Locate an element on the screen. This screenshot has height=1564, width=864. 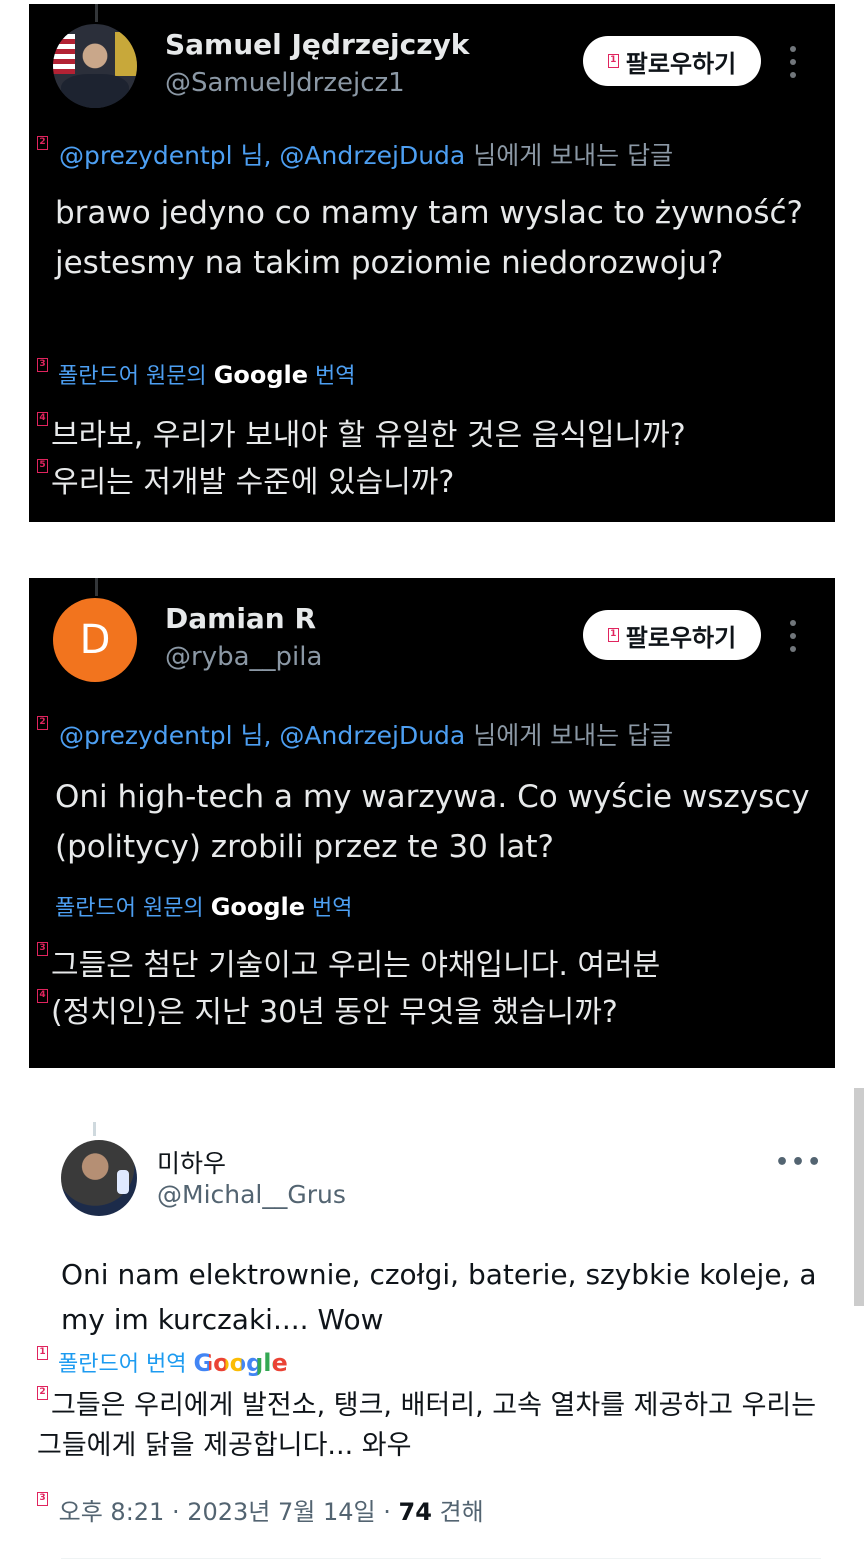
scrollbar is located at coordinates (859, 1197).